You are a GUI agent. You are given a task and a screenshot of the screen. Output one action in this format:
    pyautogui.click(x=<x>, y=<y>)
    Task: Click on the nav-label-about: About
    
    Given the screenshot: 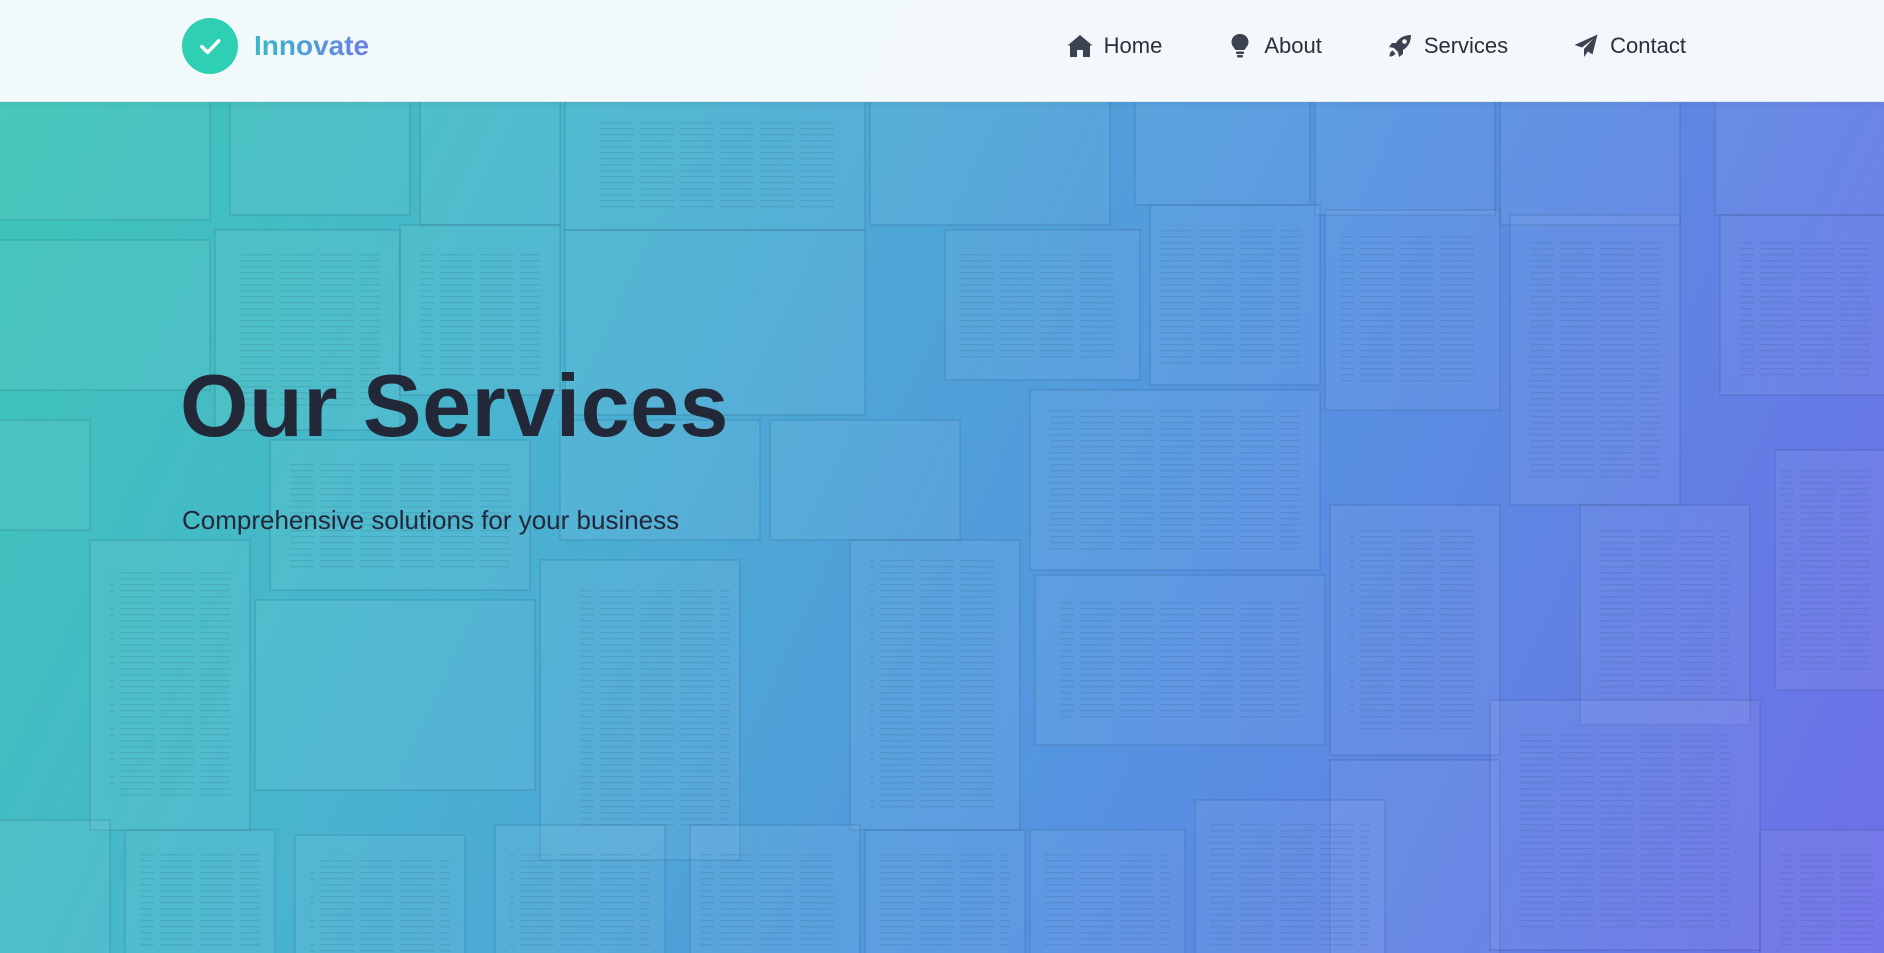 What is the action you would take?
    pyautogui.click(x=1293, y=45)
    